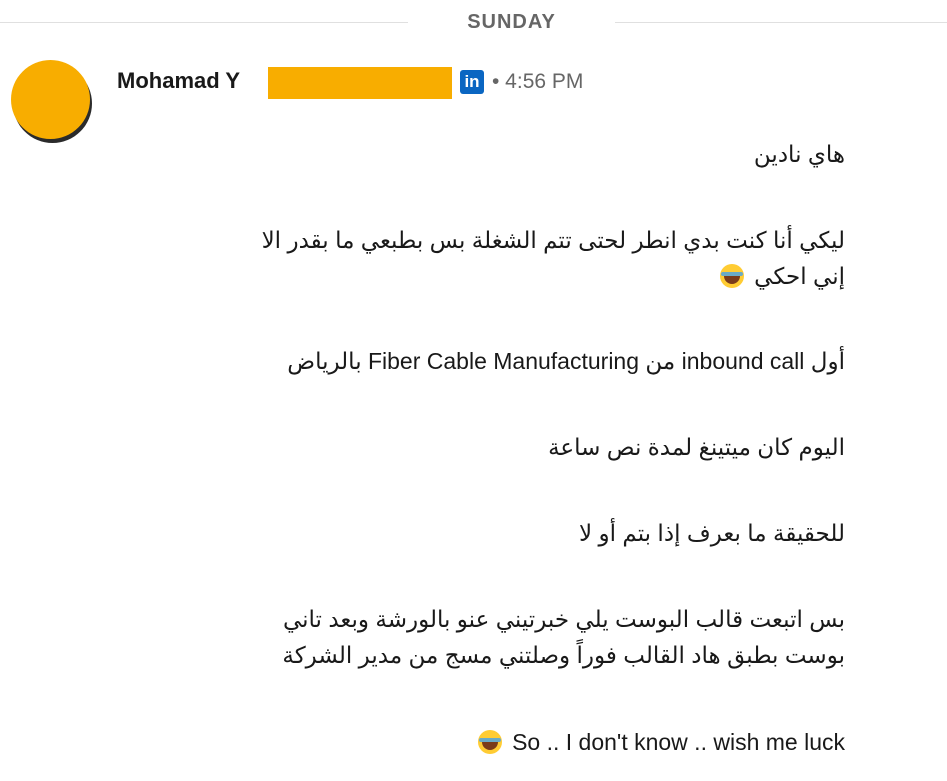 This screenshot has height=781, width=947. I want to click on message-header: Mohamad Y in • 4:56 PM, so click(417, 83).